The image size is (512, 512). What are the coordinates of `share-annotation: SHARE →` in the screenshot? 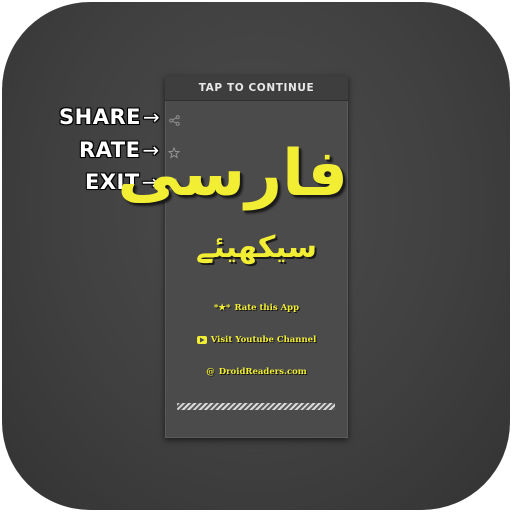 It's located at (109, 117).